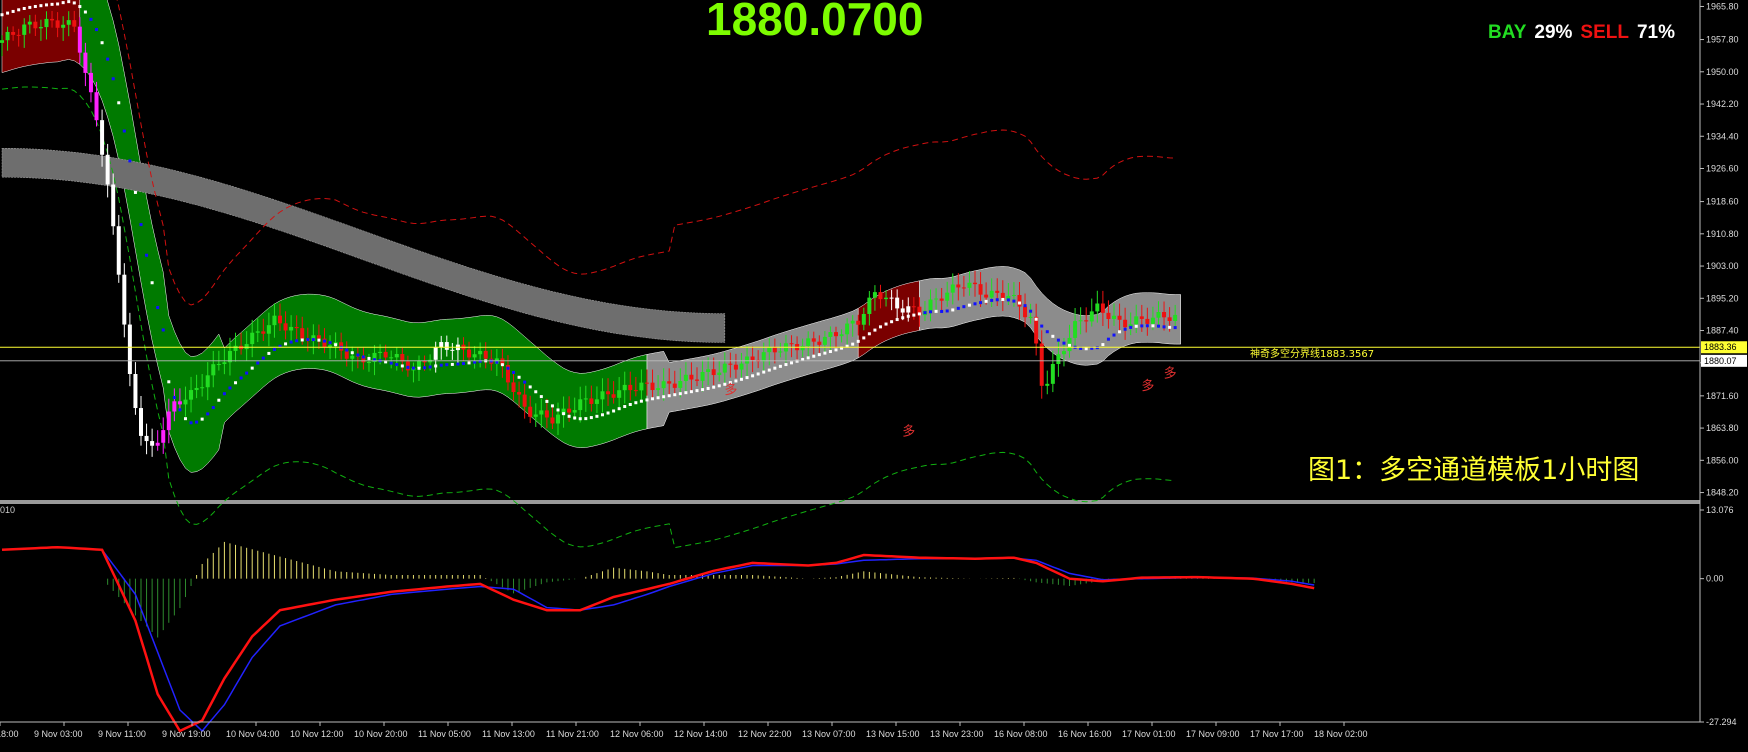  What do you see at coordinates (730, 390) in the screenshot?
I see `long-signal-marker: 多` at bounding box center [730, 390].